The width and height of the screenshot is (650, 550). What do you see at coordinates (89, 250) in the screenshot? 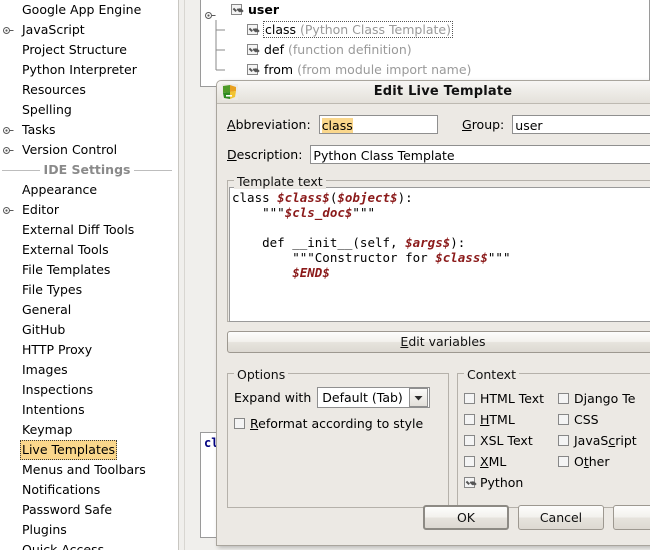
I see `sidebar-item-external-tools: External Tools` at bounding box center [89, 250].